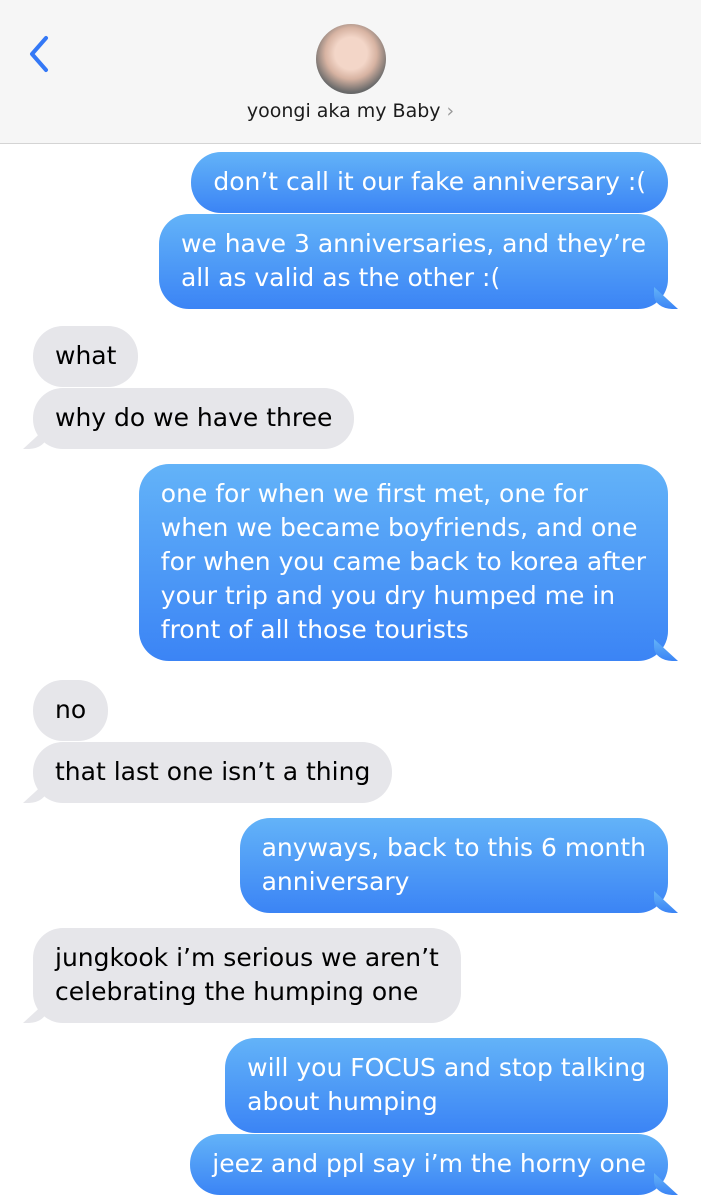 This screenshot has width=701, height=1200. I want to click on contact-avatar, so click(351, 59).